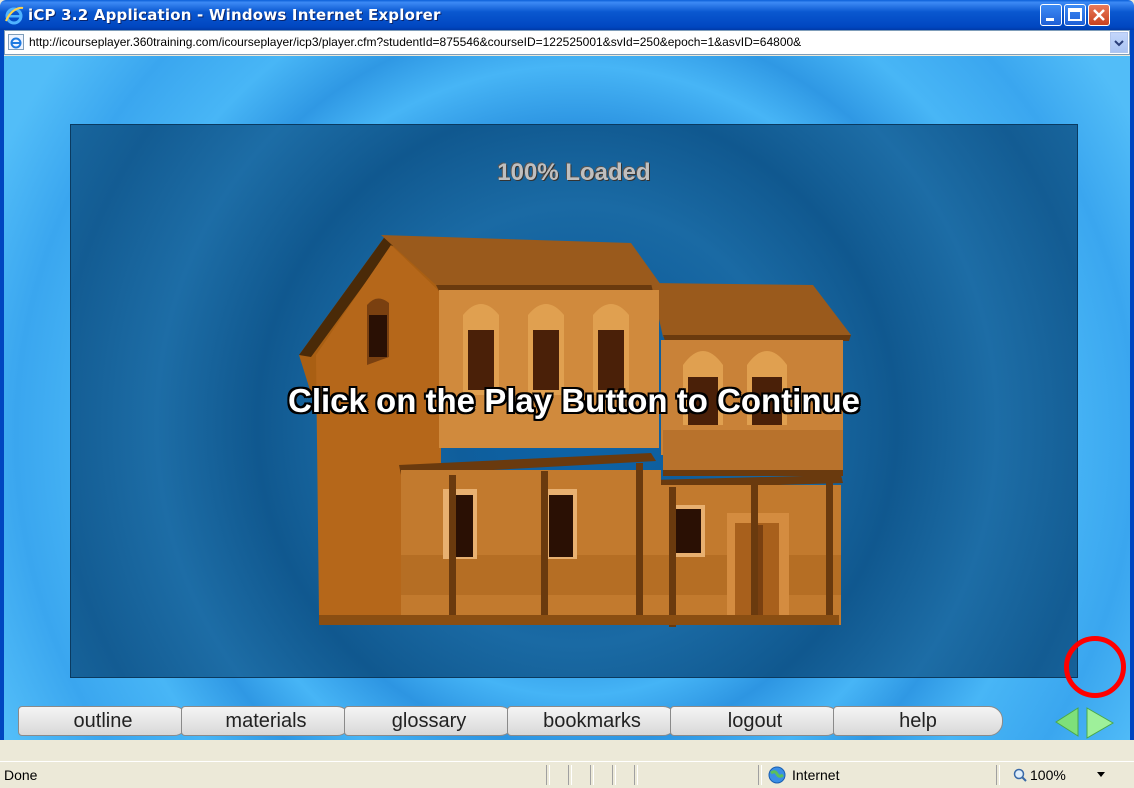 The height and width of the screenshot is (788, 1134). Describe the element at coordinates (21, 775) in the screenshot. I see `status-text: Done` at that location.